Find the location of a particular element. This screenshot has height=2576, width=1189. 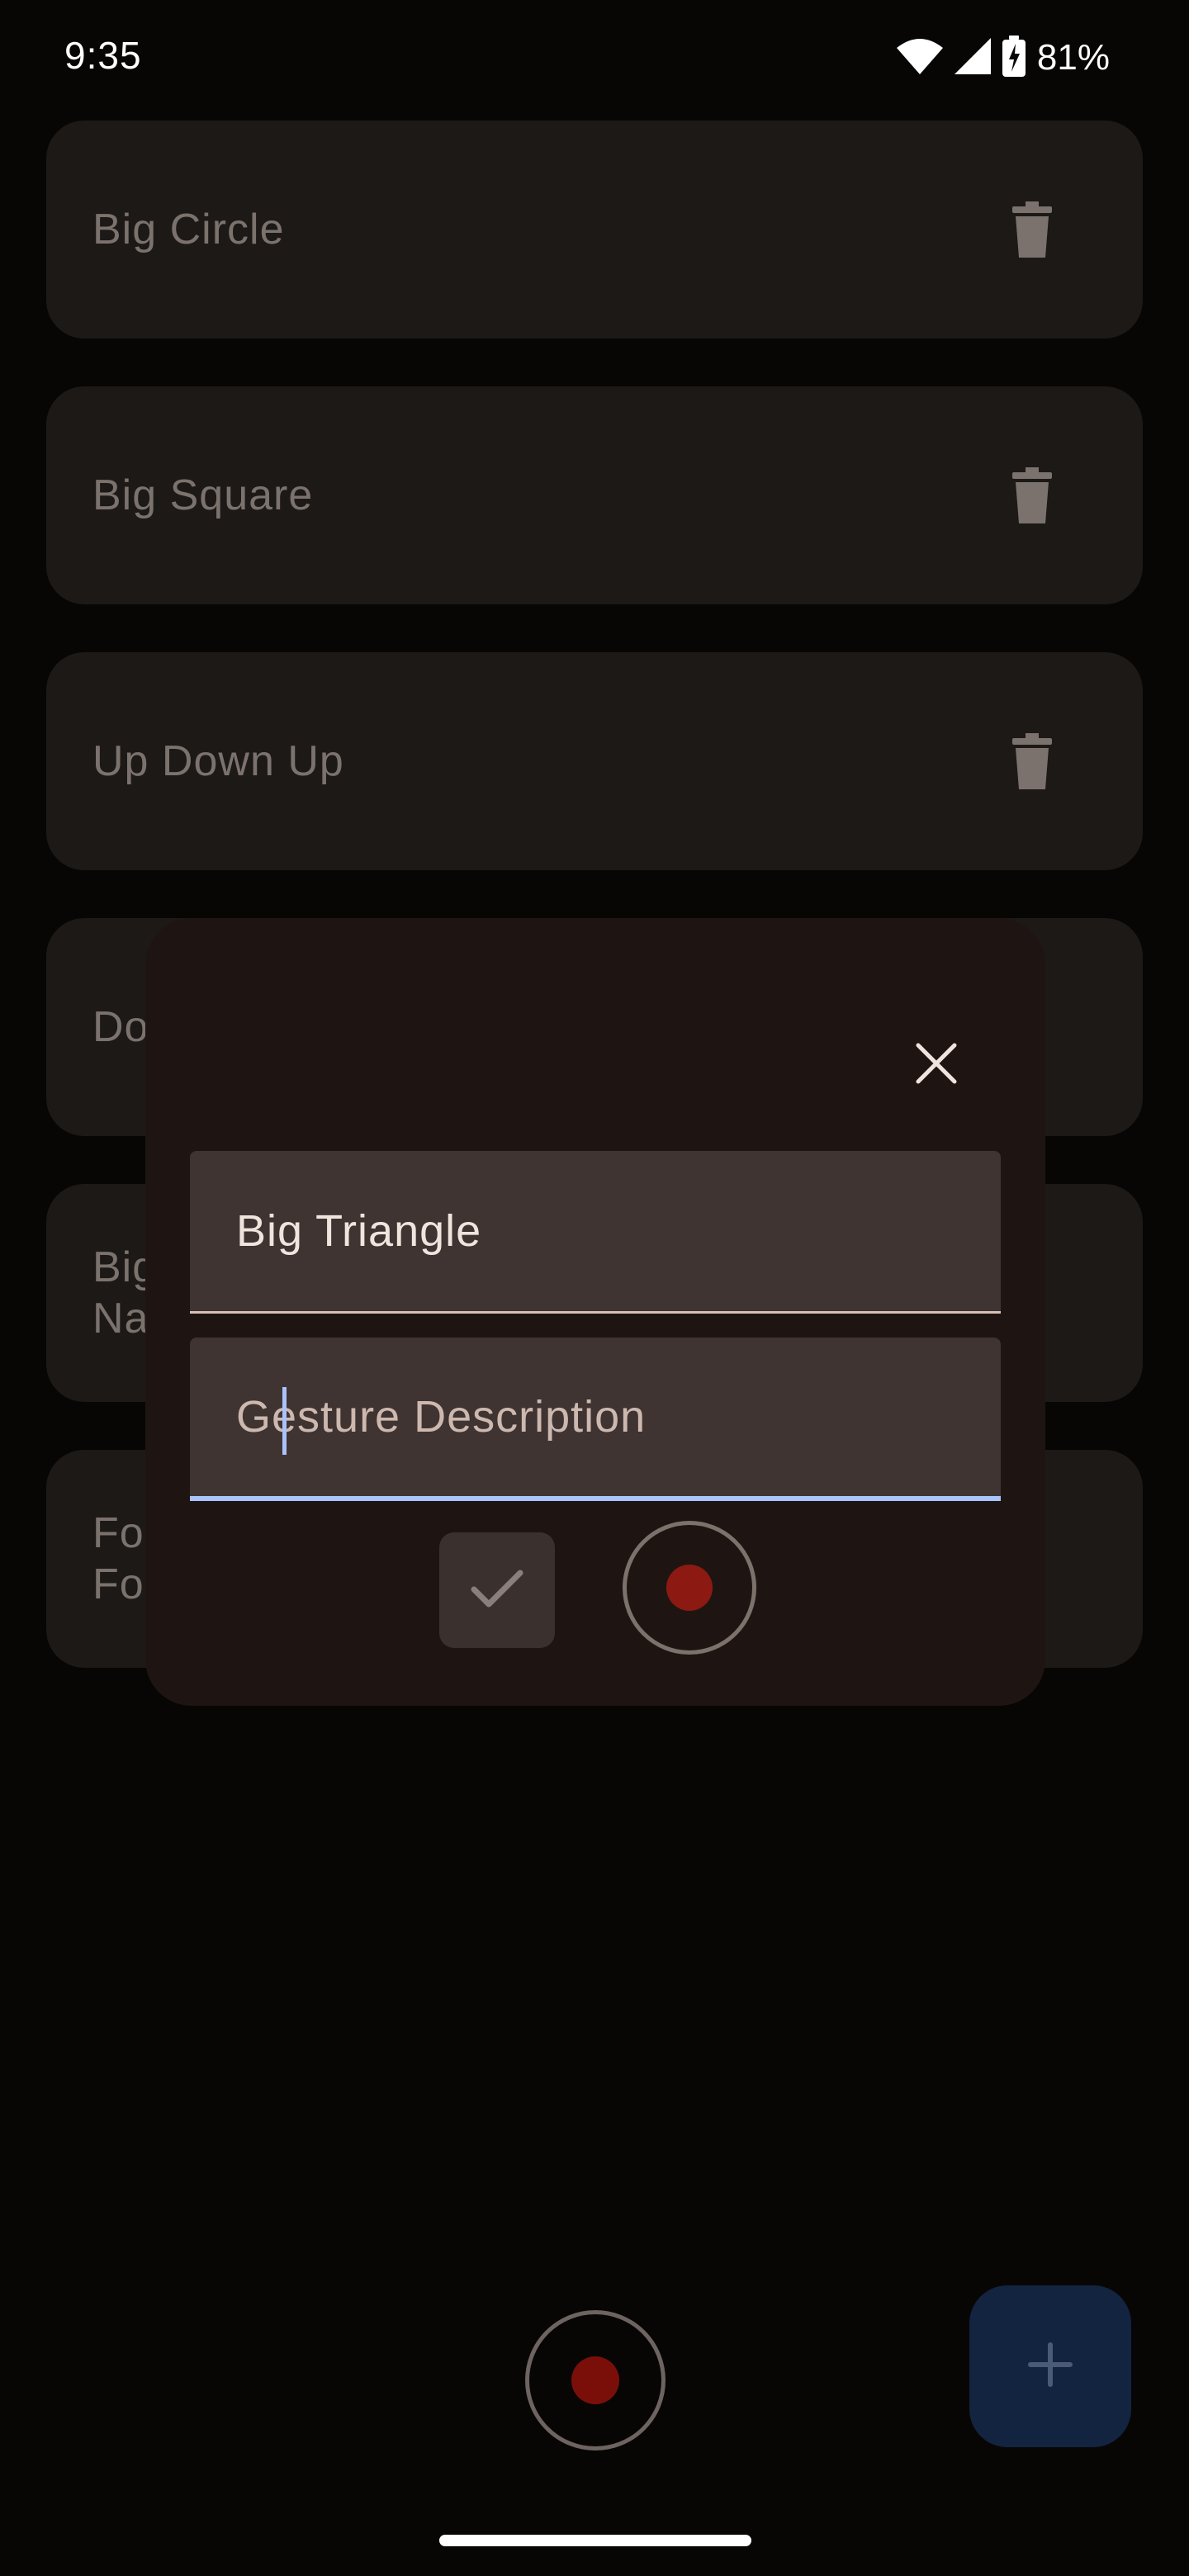

gesture-description-field is located at coordinates (595, 1419).